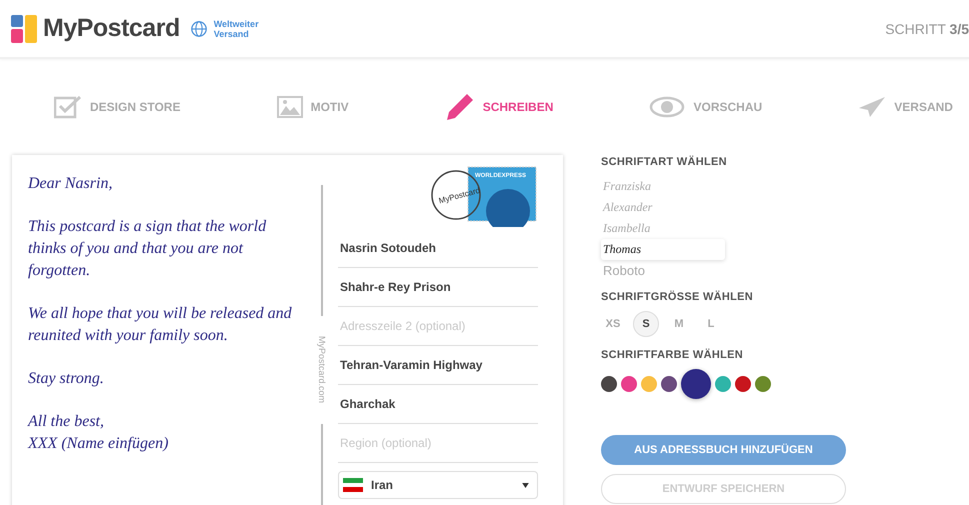  Describe the element at coordinates (679, 324) in the screenshot. I see `size-option: M` at that location.